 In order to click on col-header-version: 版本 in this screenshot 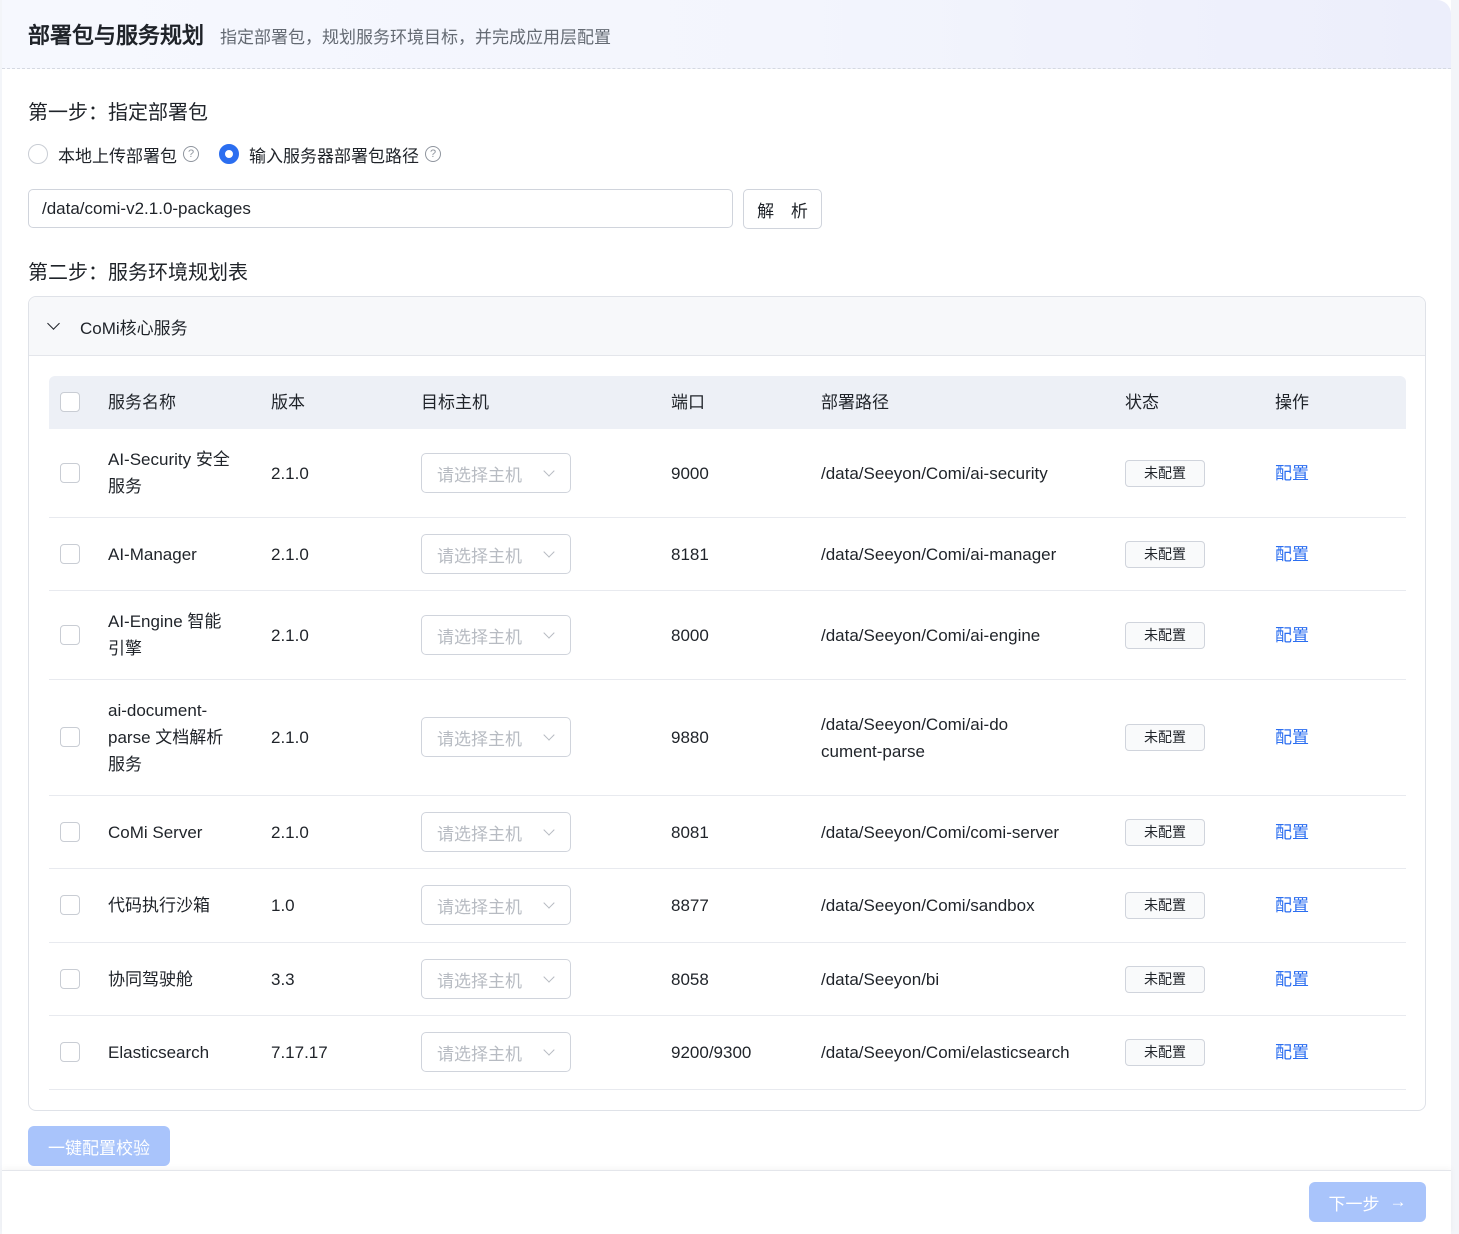, I will do `click(288, 402)`.